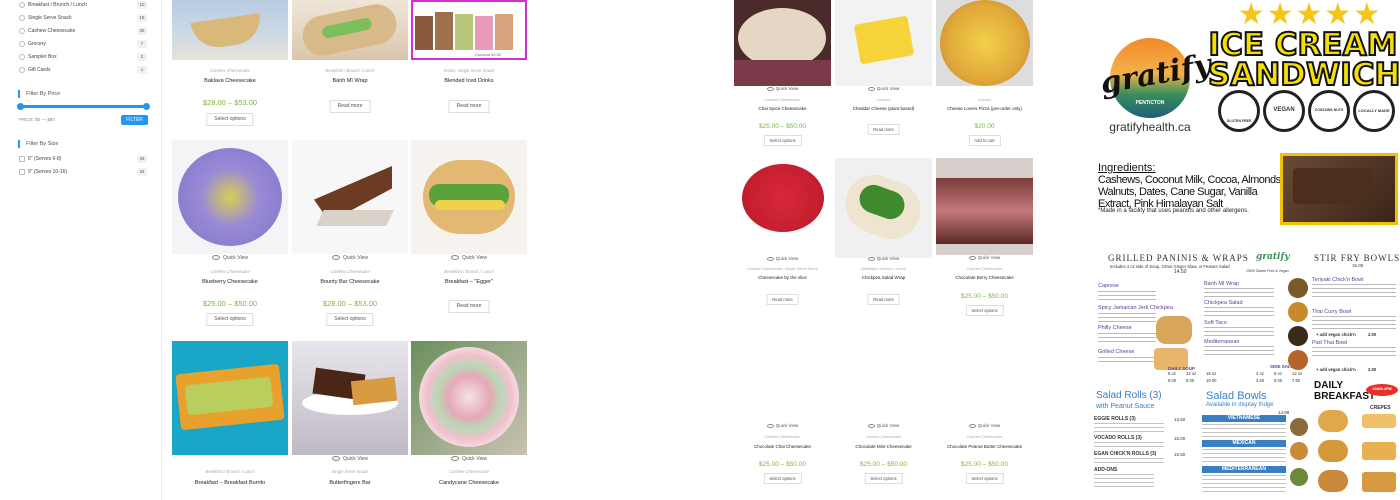 The width and height of the screenshot is (1400, 500). What do you see at coordinates (984, 140) in the screenshot?
I see `add-to-cart-button: Add to cart` at bounding box center [984, 140].